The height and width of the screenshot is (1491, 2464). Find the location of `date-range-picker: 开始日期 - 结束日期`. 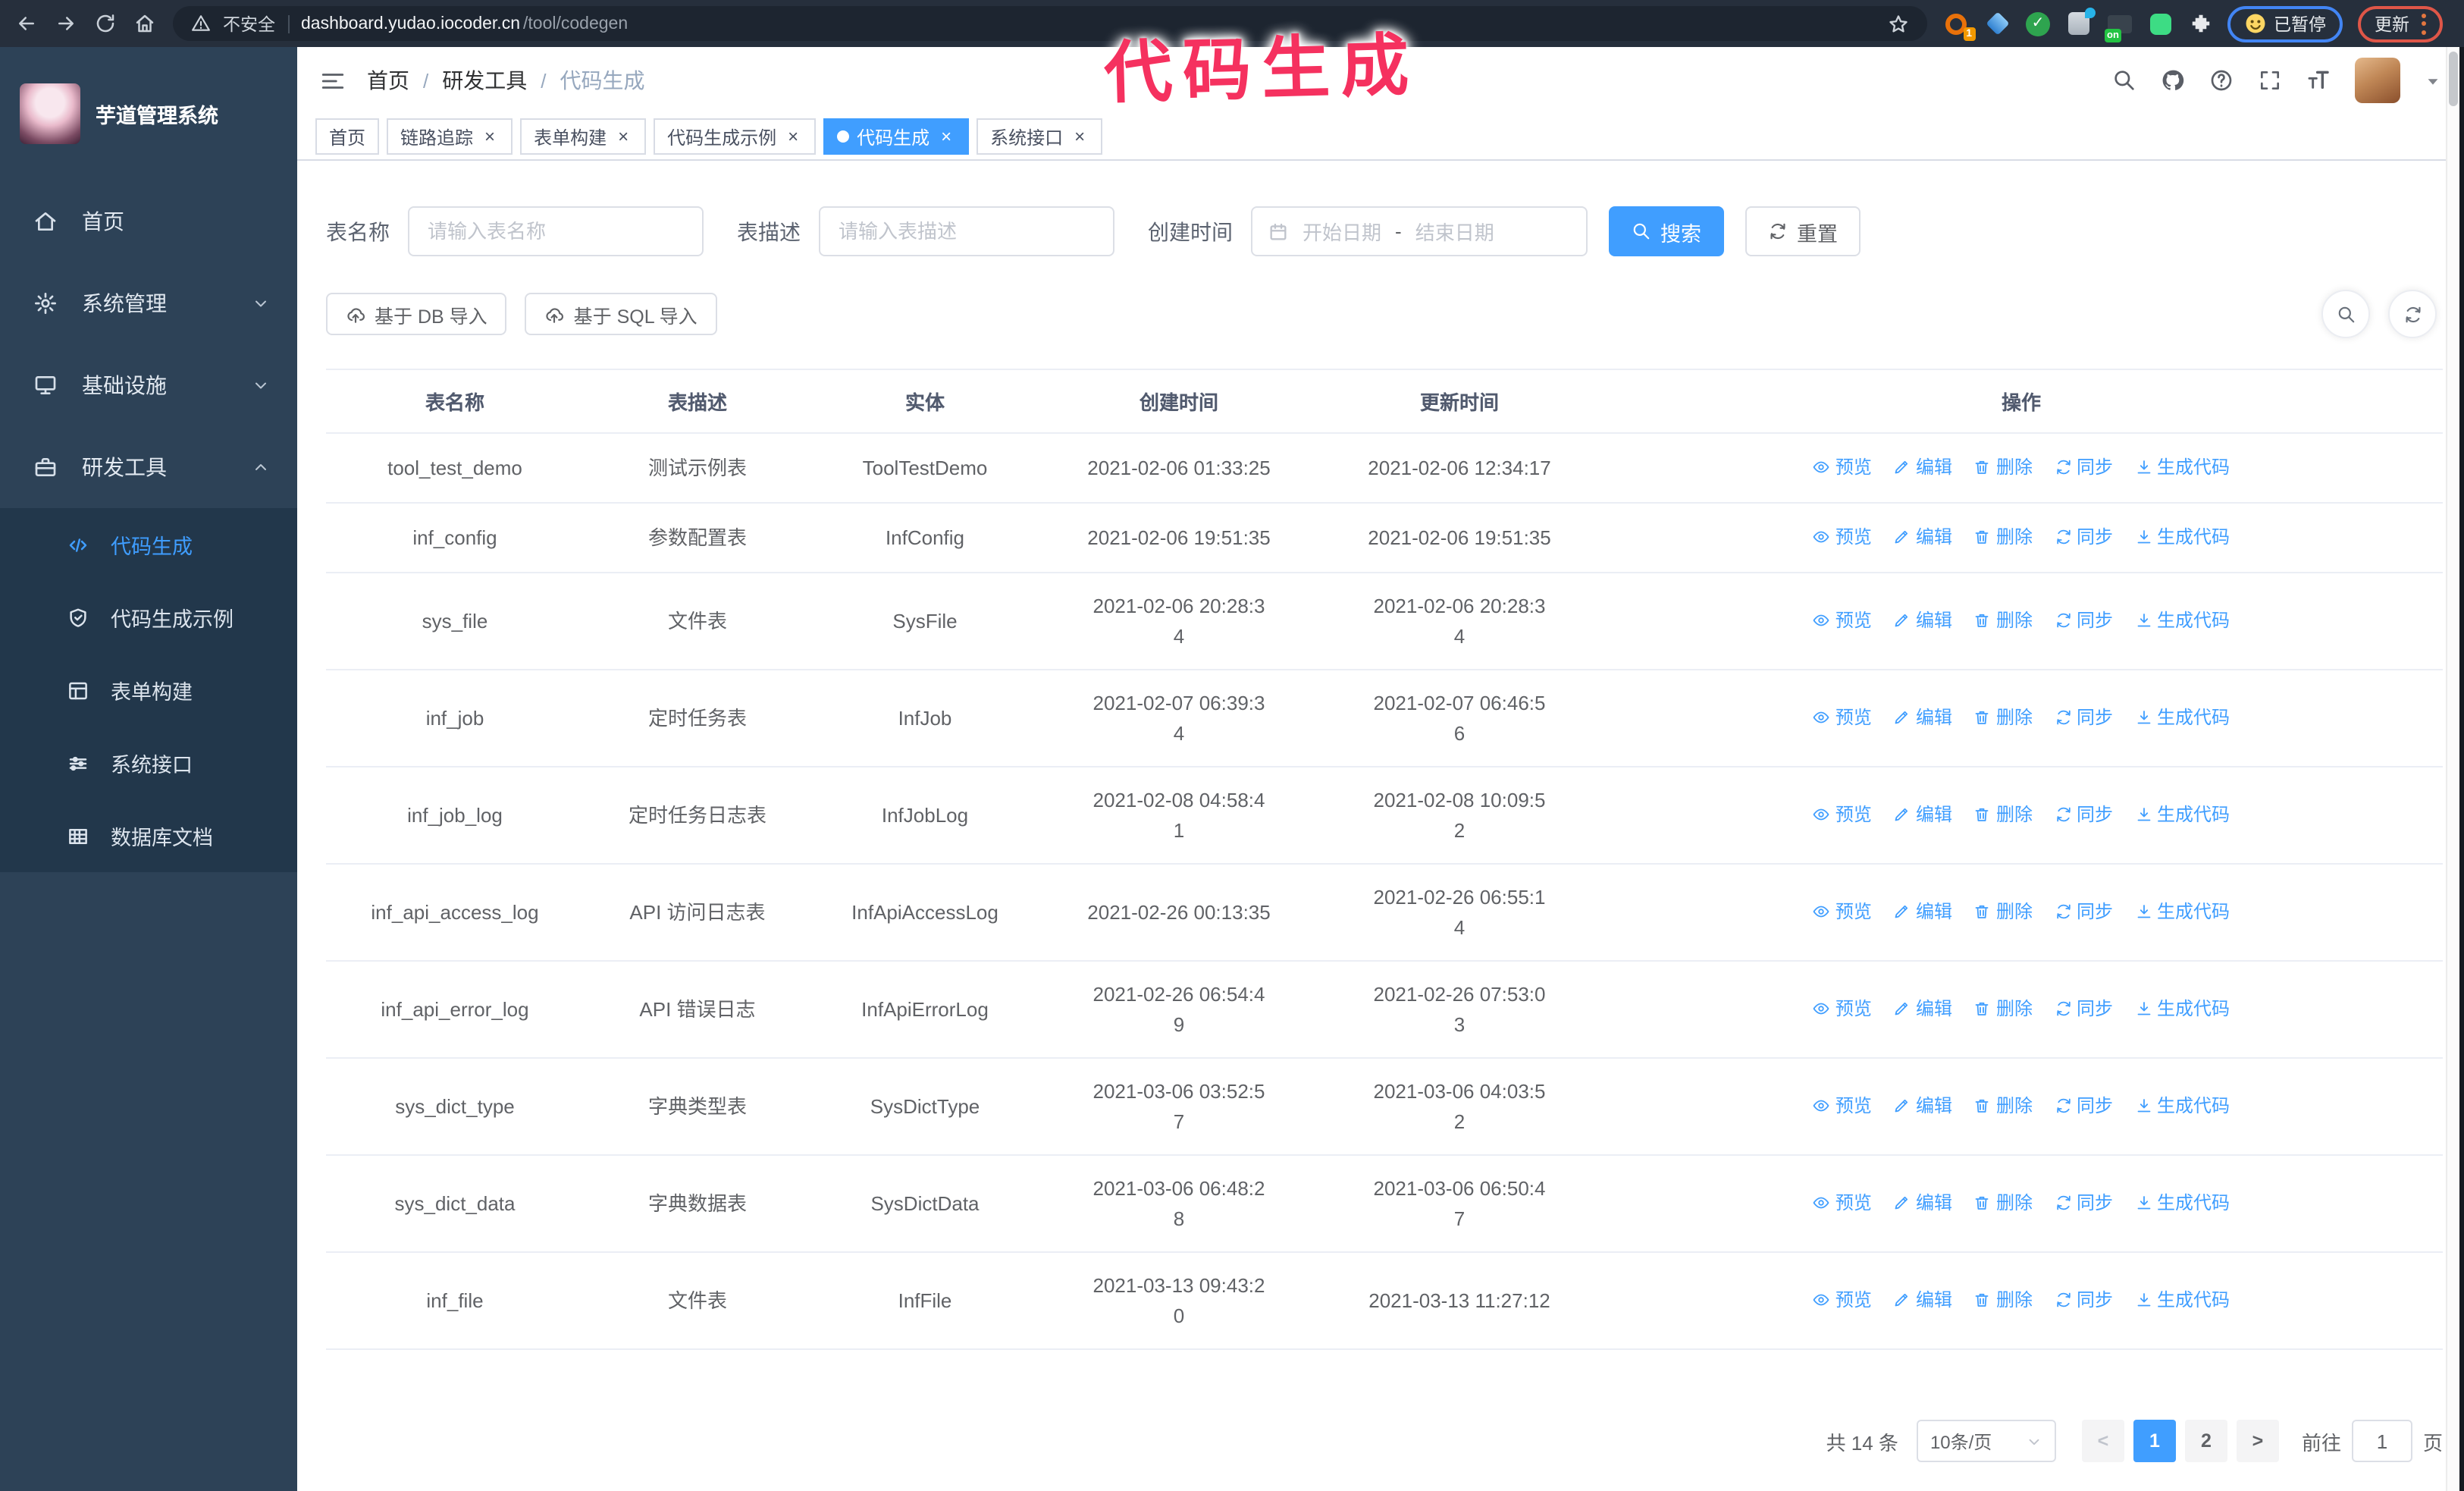

date-range-picker: 开始日期 - 结束日期 is located at coordinates (1419, 231).